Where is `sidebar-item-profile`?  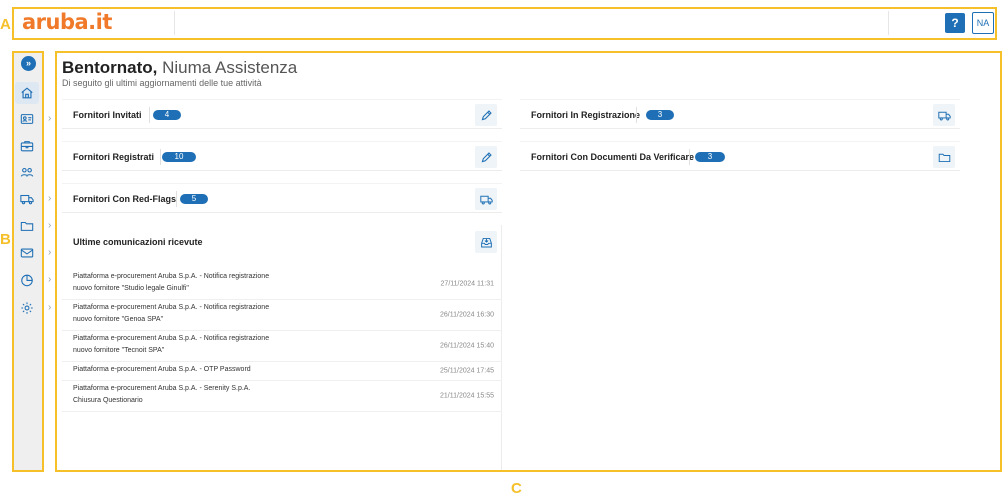 sidebar-item-profile is located at coordinates (27, 119).